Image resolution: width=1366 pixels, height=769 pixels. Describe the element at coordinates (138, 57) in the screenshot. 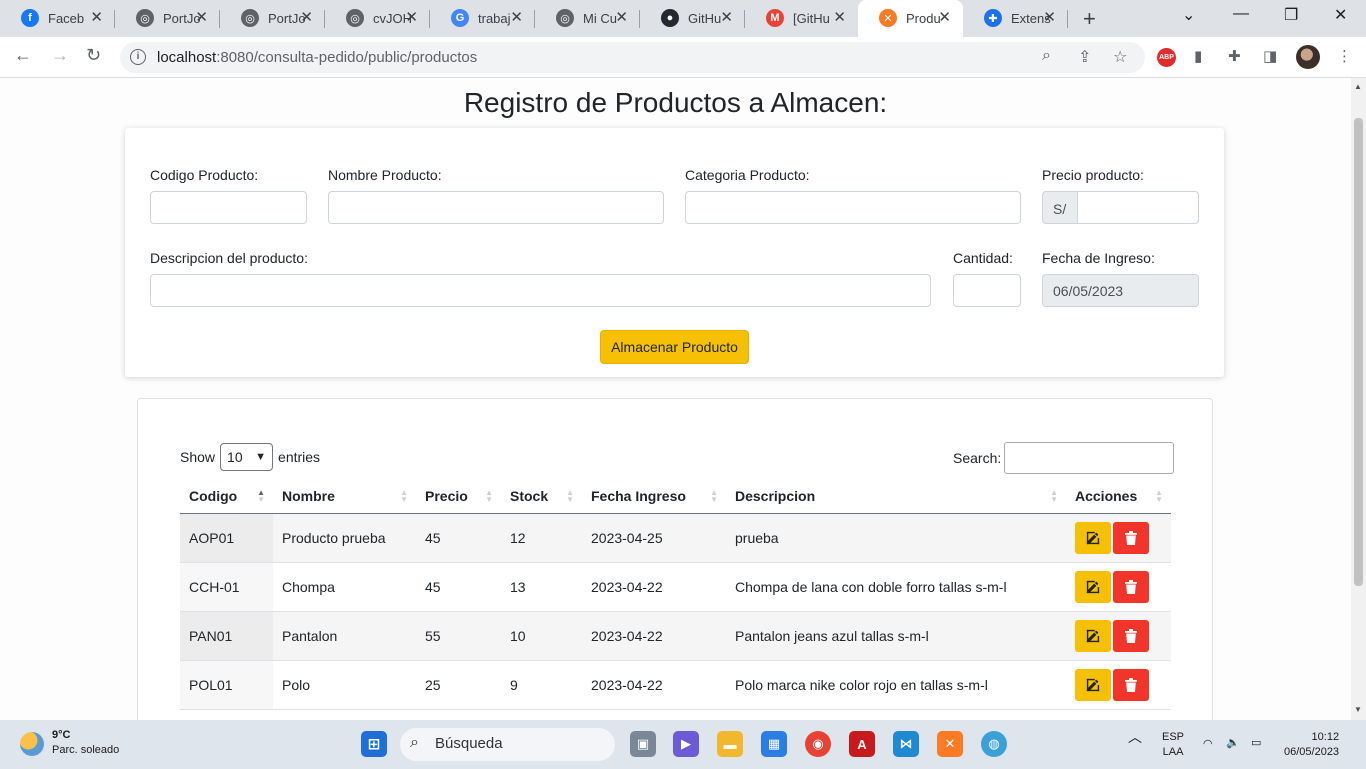

I see `site-info-icon: i` at that location.